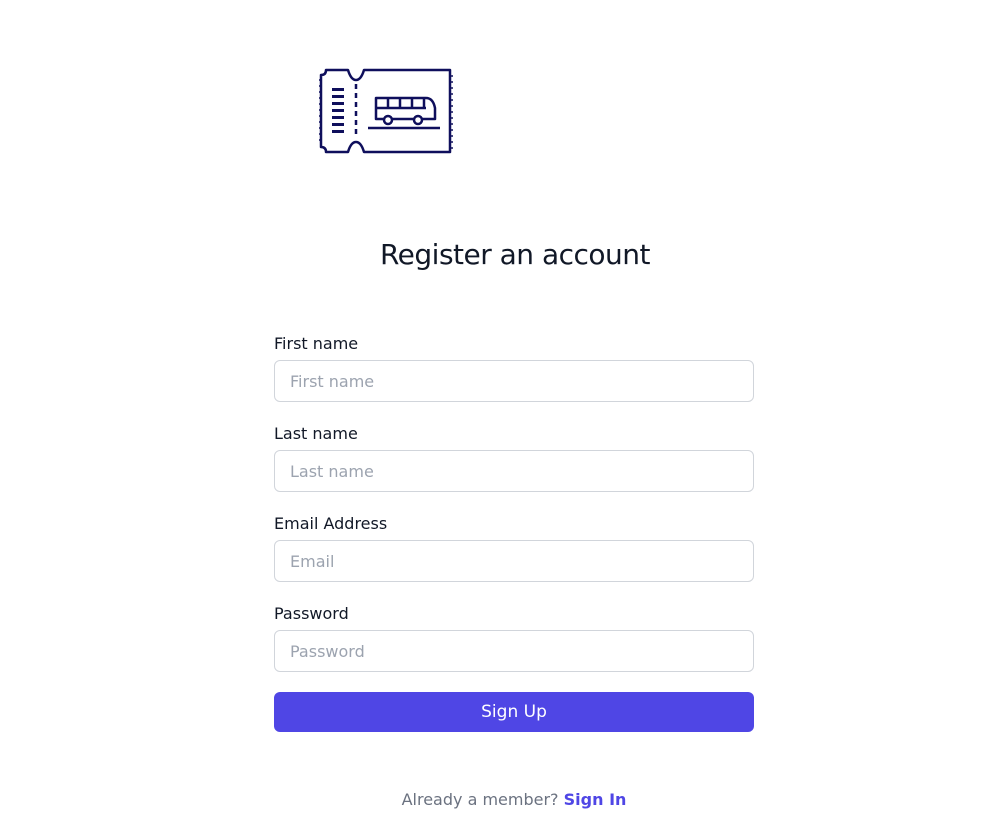 This screenshot has width=992, height=838. I want to click on sign-in-link: Sign In, so click(595, 799).